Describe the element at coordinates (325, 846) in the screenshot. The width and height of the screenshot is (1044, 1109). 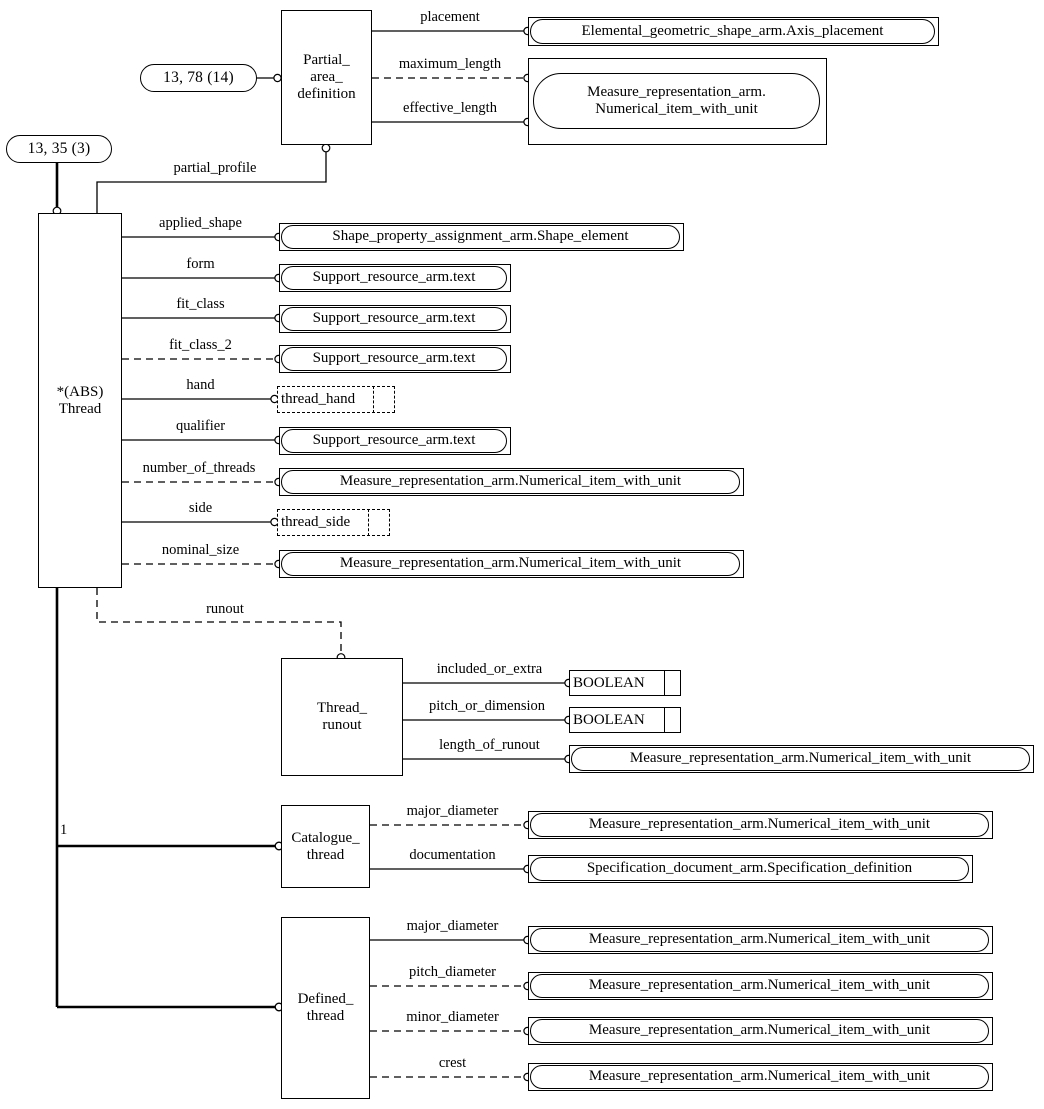
I see `entity-catalogue-thread: Catalogue_ thread` at that location.